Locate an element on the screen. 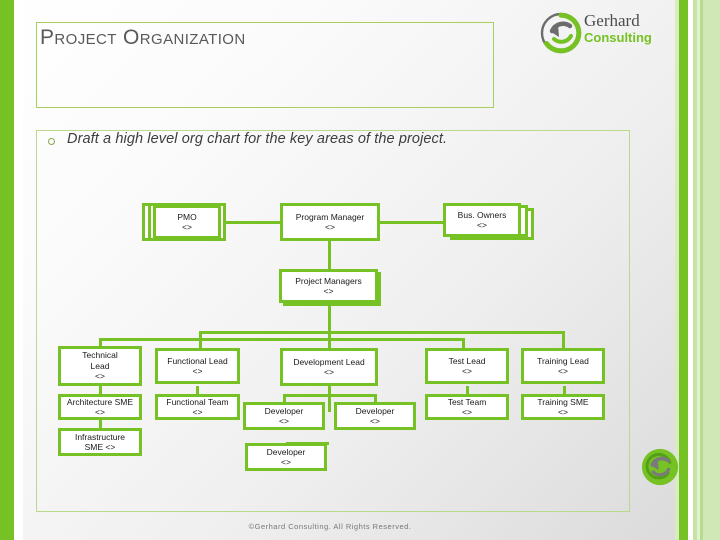 Image resolution: width=720 pixels, height=540 pixels. org-node-program-manager: Program Manager <> is located at coordinates (330, 222).